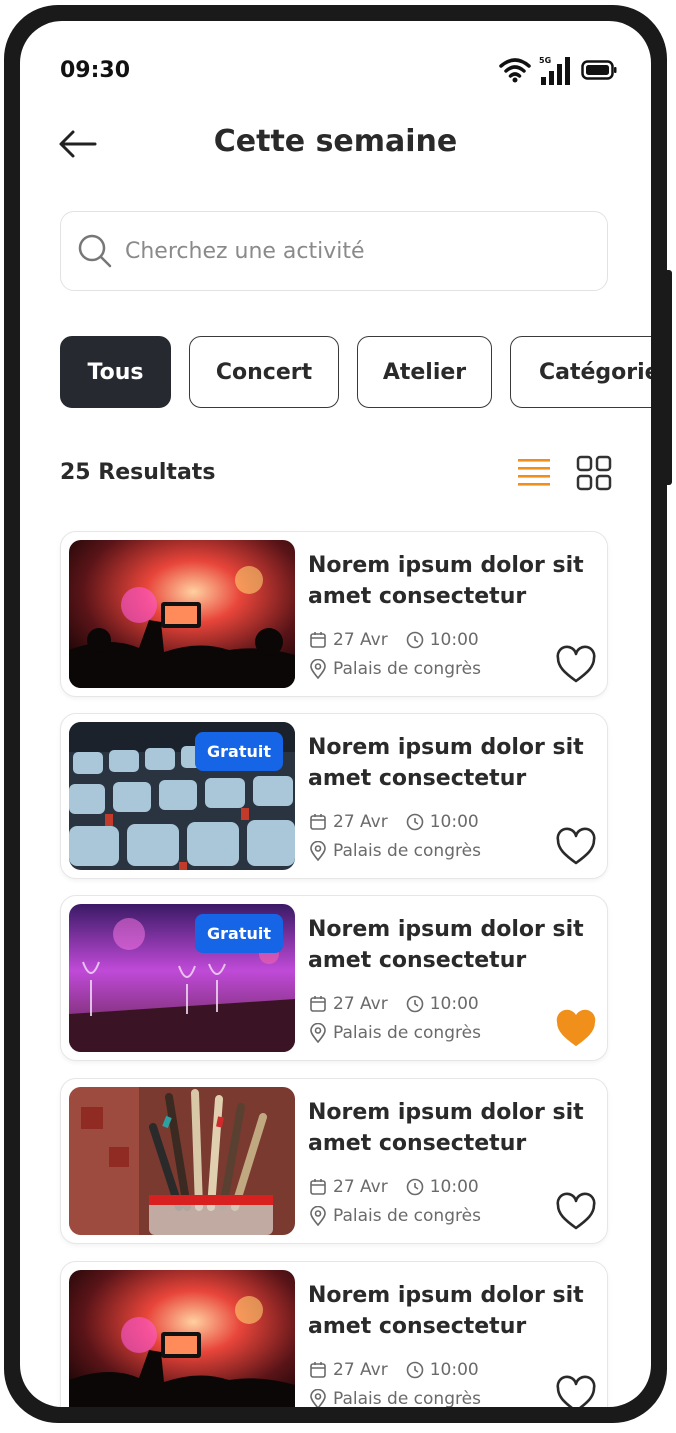  Describe the element at coordinates (182, 978) in the screenshot. I see `event-image-banquet: Gratuit` at that location.